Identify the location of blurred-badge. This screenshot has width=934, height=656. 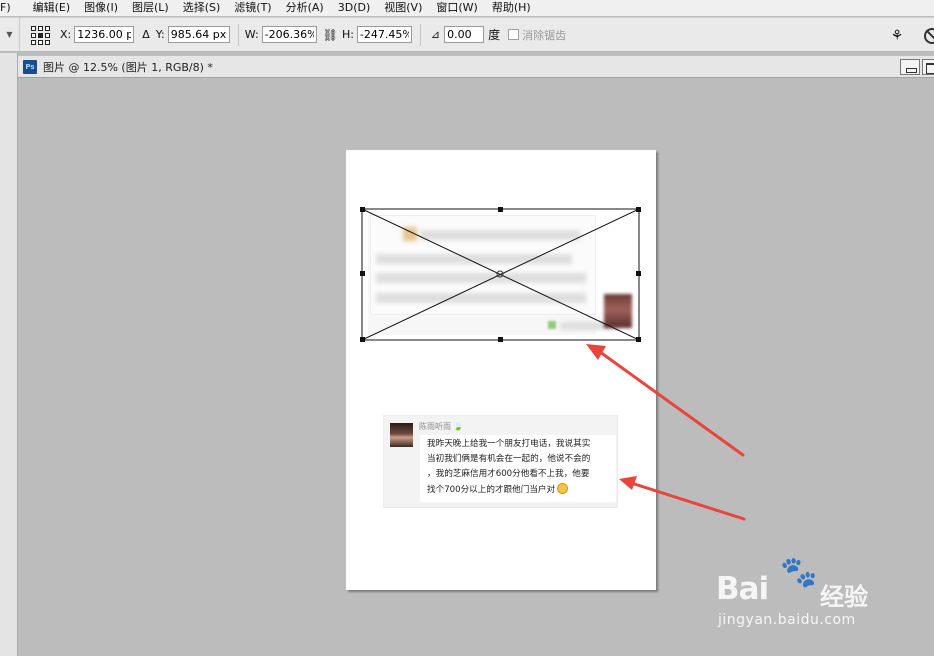
(410, 234).